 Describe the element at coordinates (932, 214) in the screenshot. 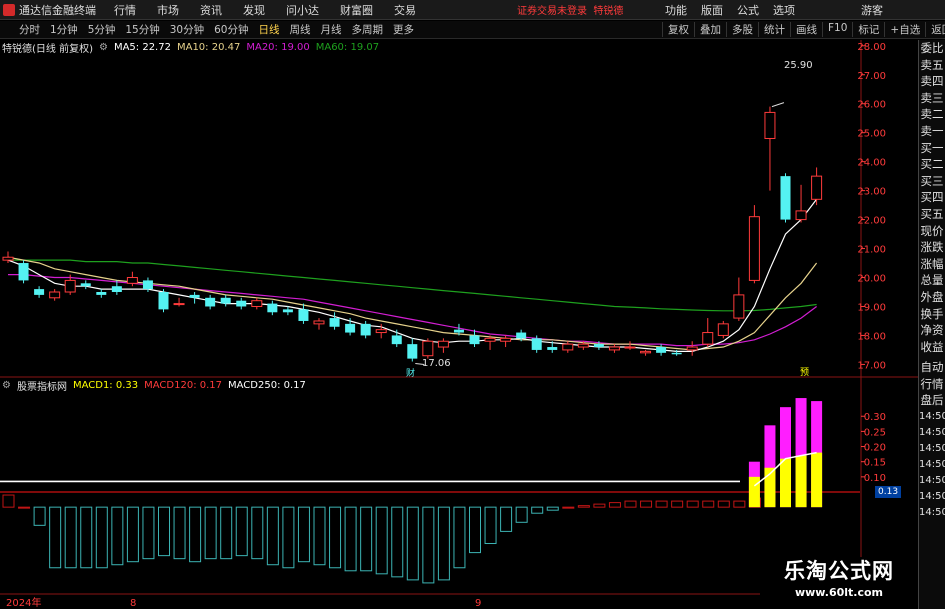

I see `side-label-buy5: 买五` at that location.